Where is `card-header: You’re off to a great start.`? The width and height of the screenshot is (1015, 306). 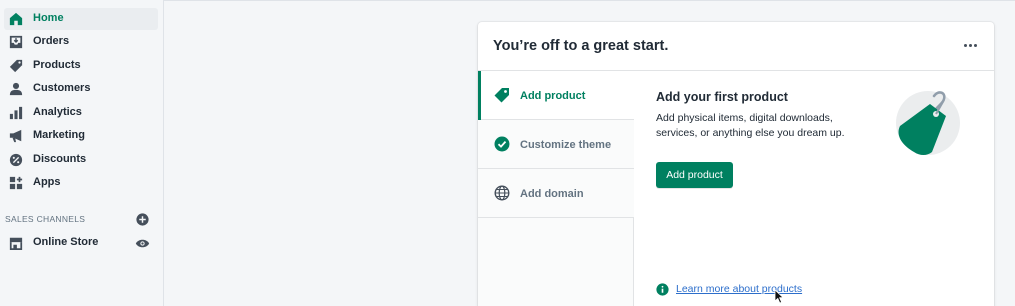 card-header: You’re off to a great start. is located at coordinates (736, 46).